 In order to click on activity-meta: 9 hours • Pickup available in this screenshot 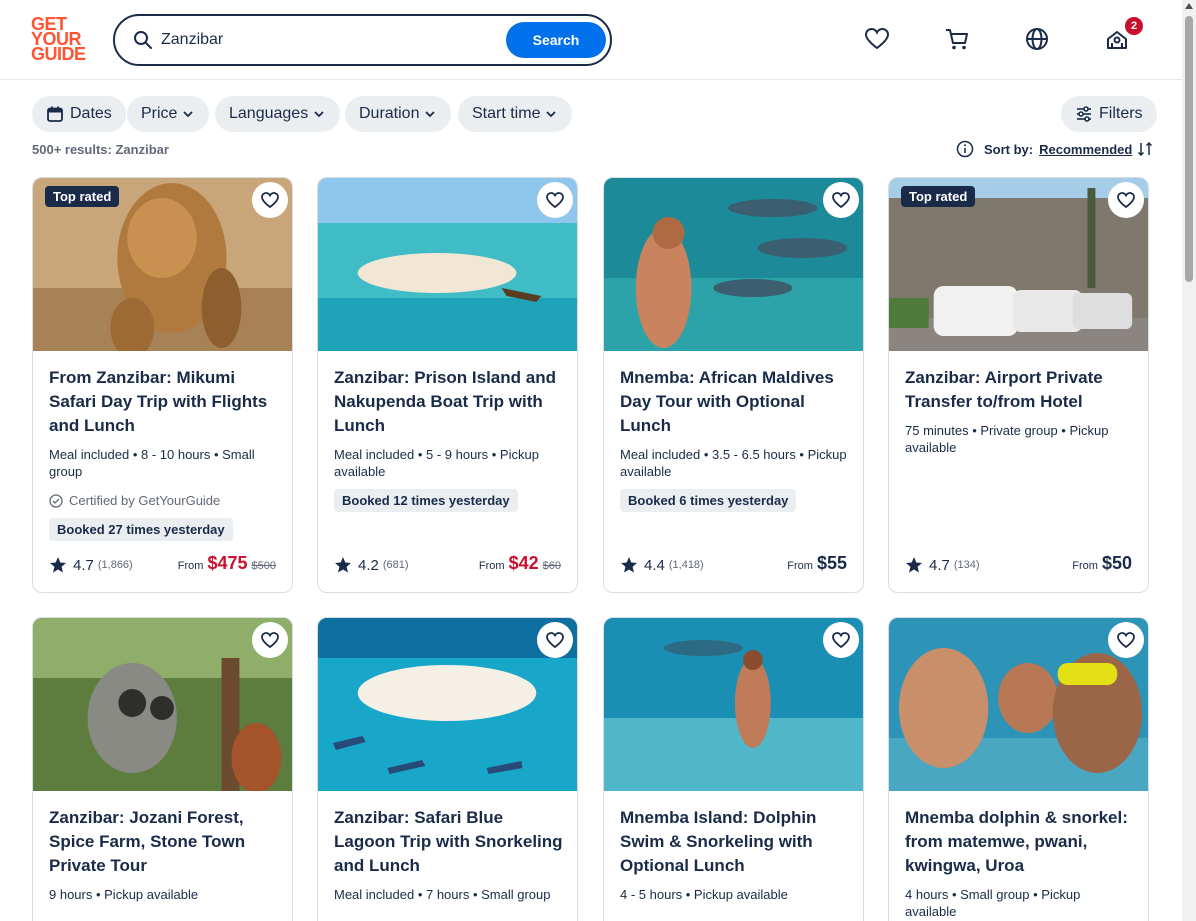, I will do `click(124, 894)`.